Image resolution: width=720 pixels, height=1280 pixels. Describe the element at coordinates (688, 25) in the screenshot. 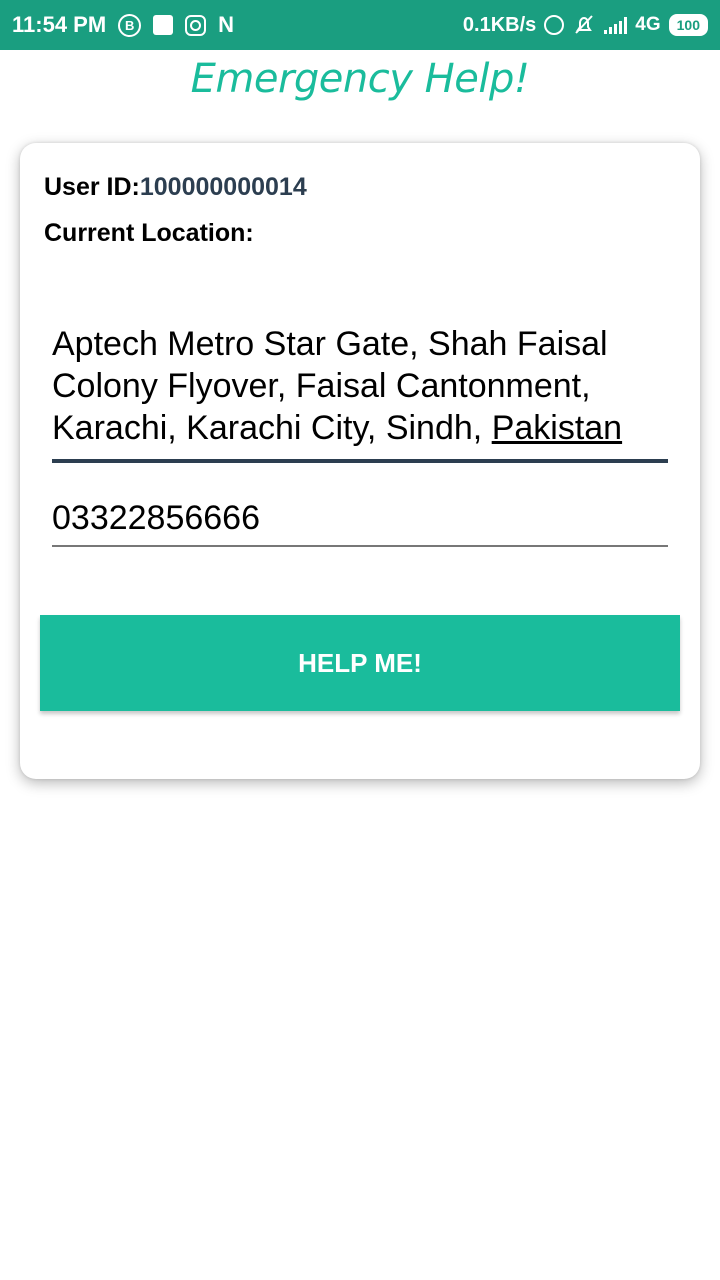

I see `battery-indicator: 100` at that location.